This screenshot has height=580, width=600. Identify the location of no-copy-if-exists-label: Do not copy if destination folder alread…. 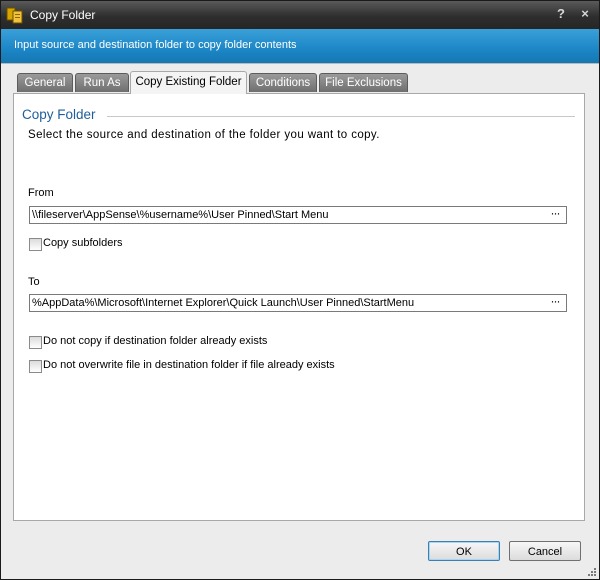
(155, 341).